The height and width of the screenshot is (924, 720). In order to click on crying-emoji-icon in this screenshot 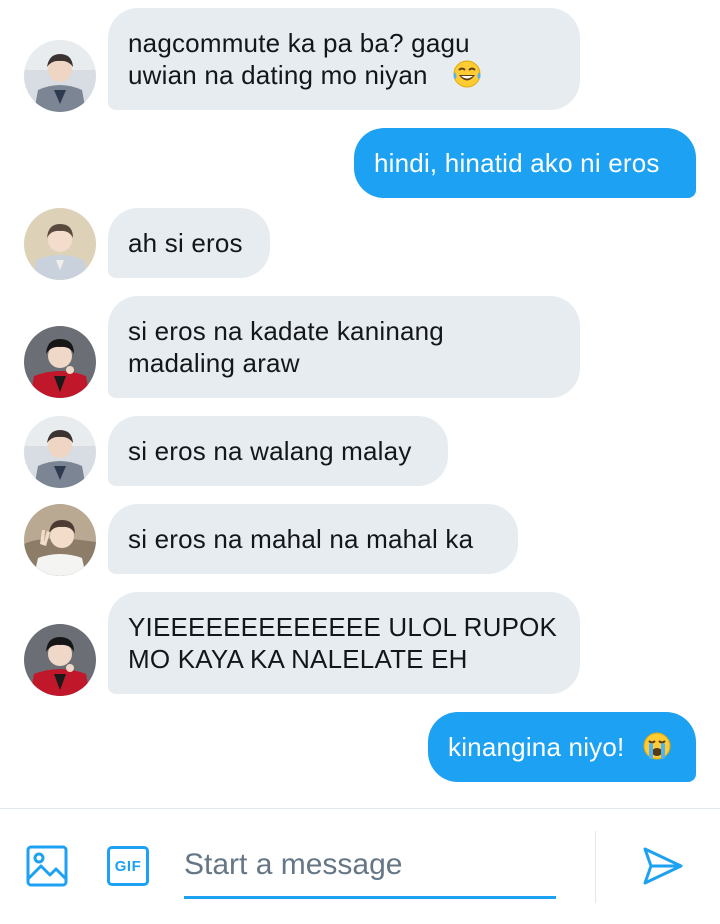, I will do `click(657, 746)`.